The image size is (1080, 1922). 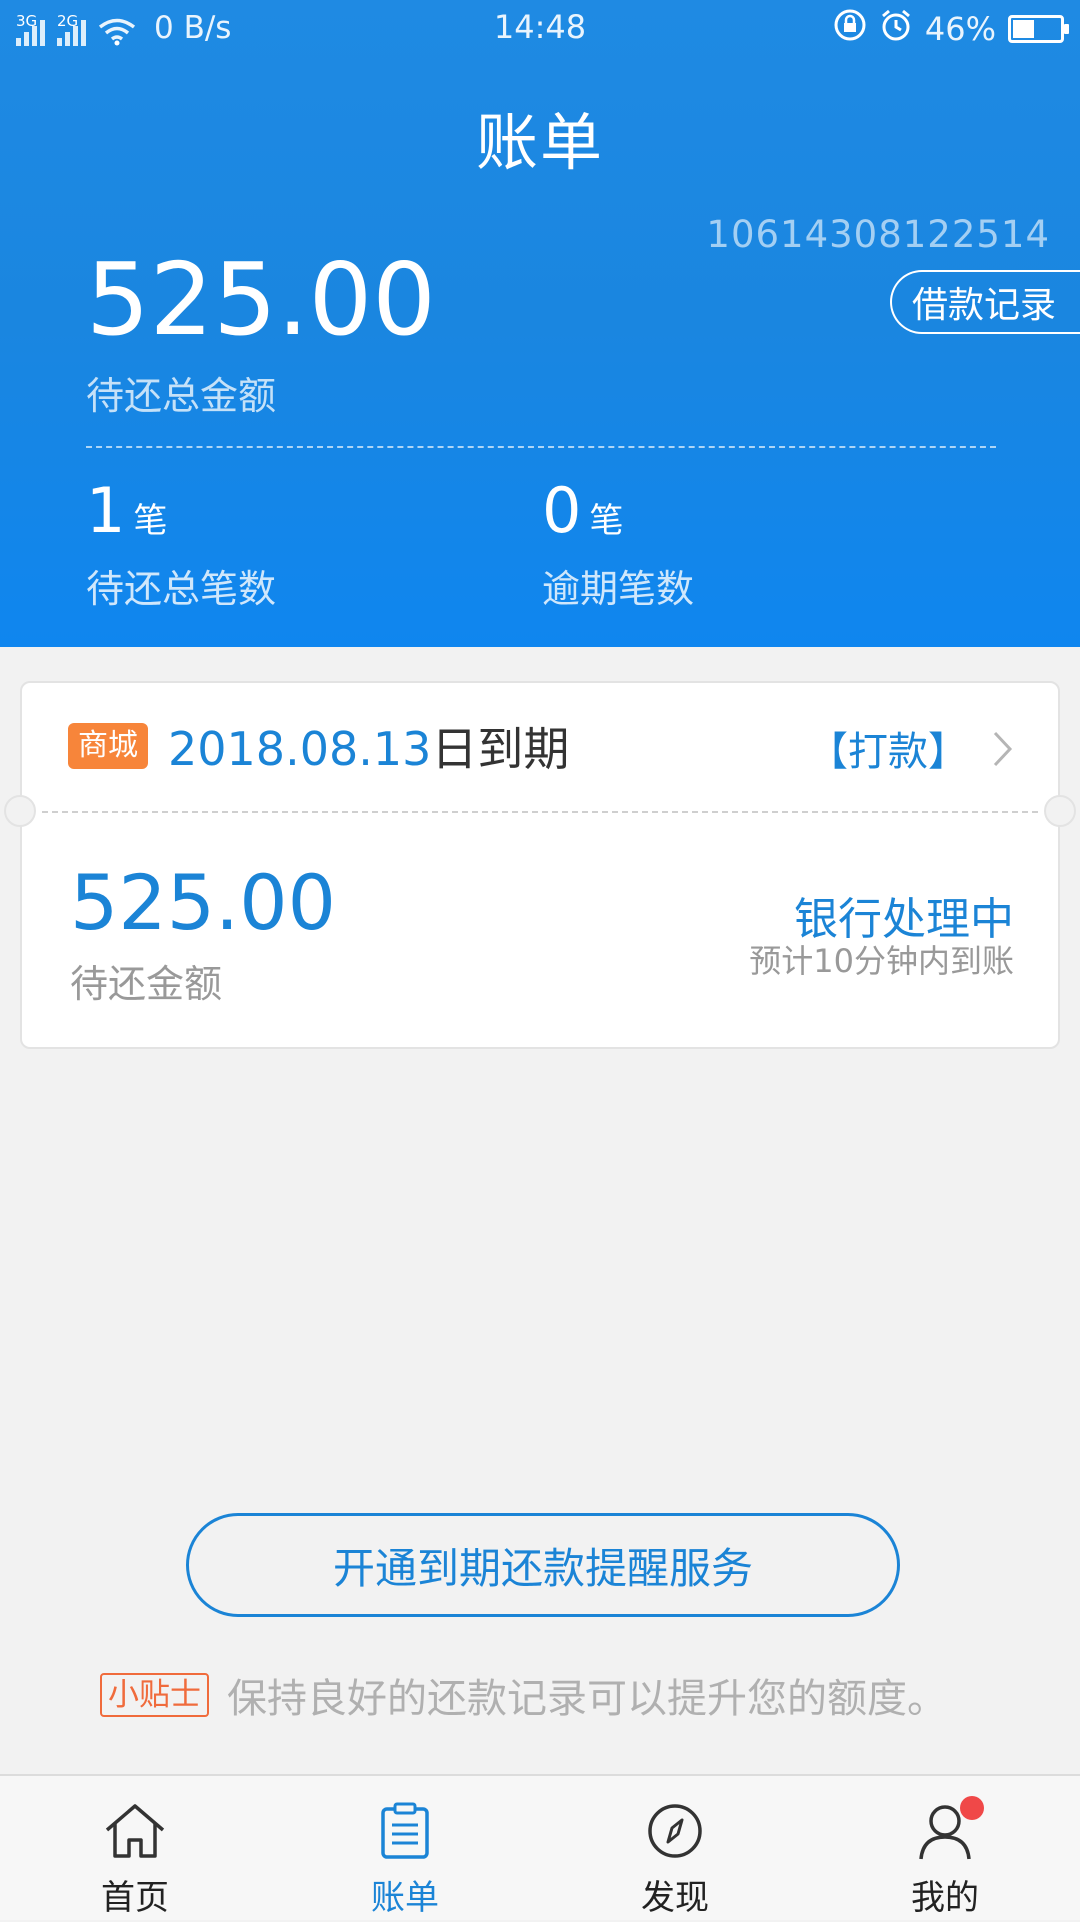 I want to click on nav-label-bill: 账单, so click(x=405, y=1898).